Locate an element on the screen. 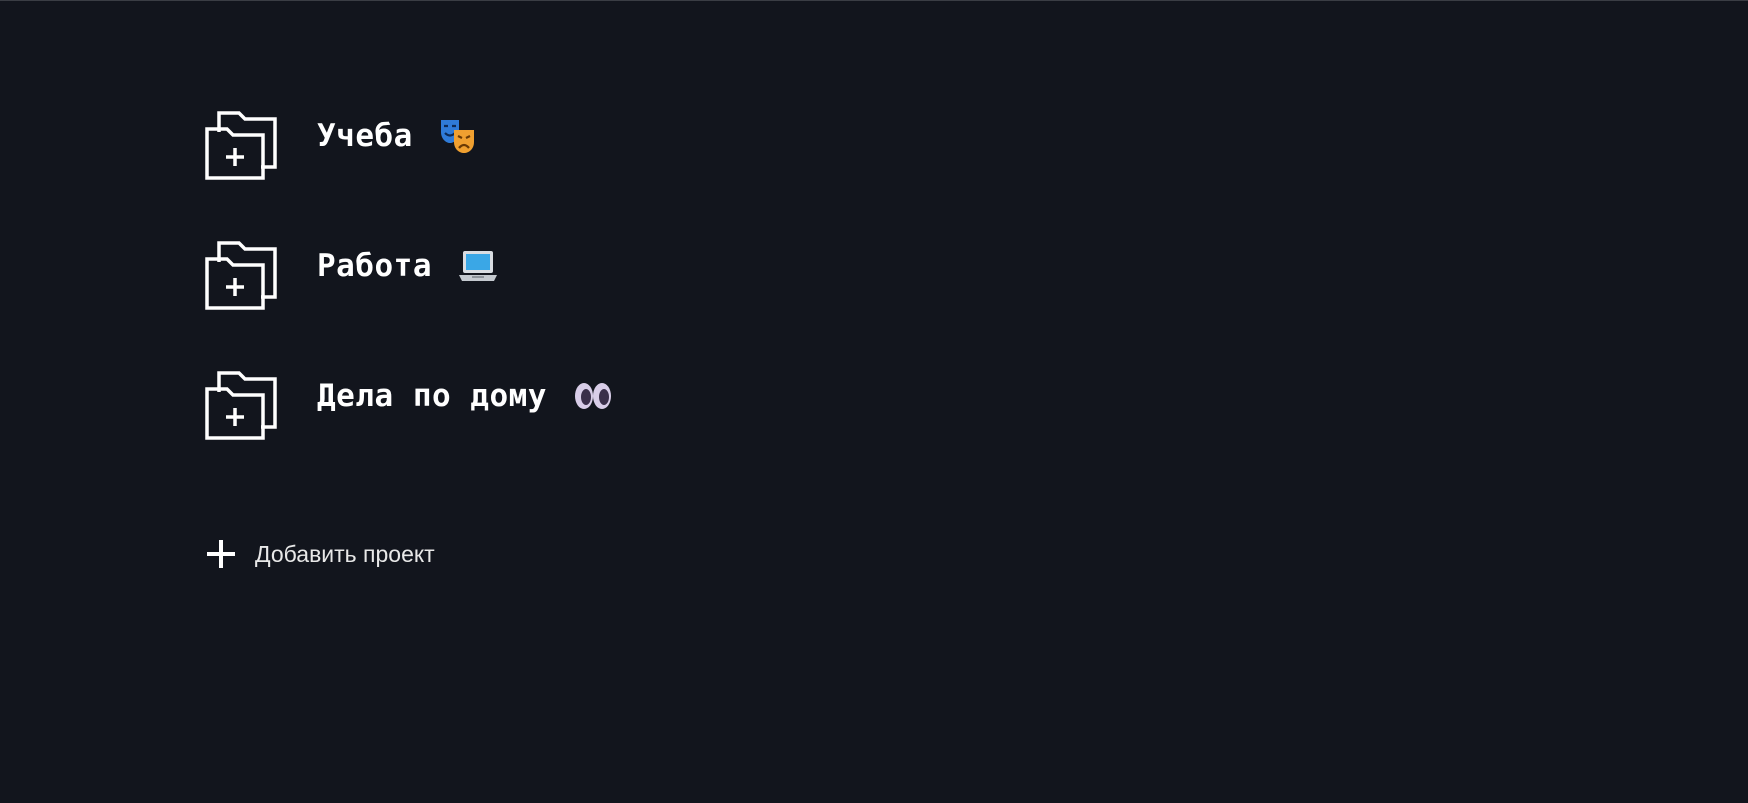 This screenshot has height=803, width=1748. project-item-dela-po-domu: Дела по дому is located at coordinates (409, 405).